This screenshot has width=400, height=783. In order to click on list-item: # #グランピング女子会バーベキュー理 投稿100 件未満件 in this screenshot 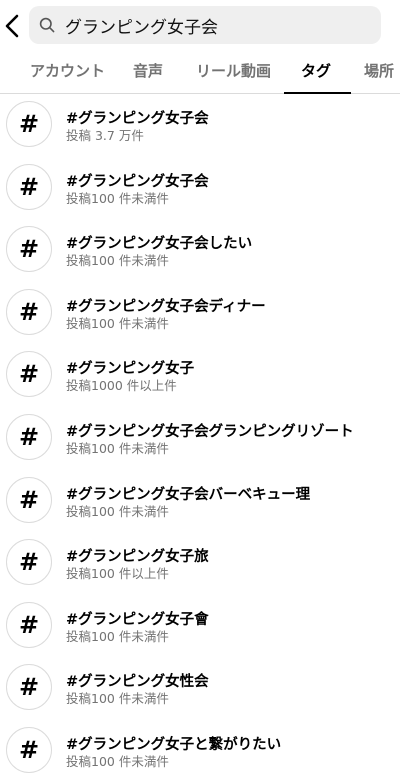, I will do `click(200, 501)`.